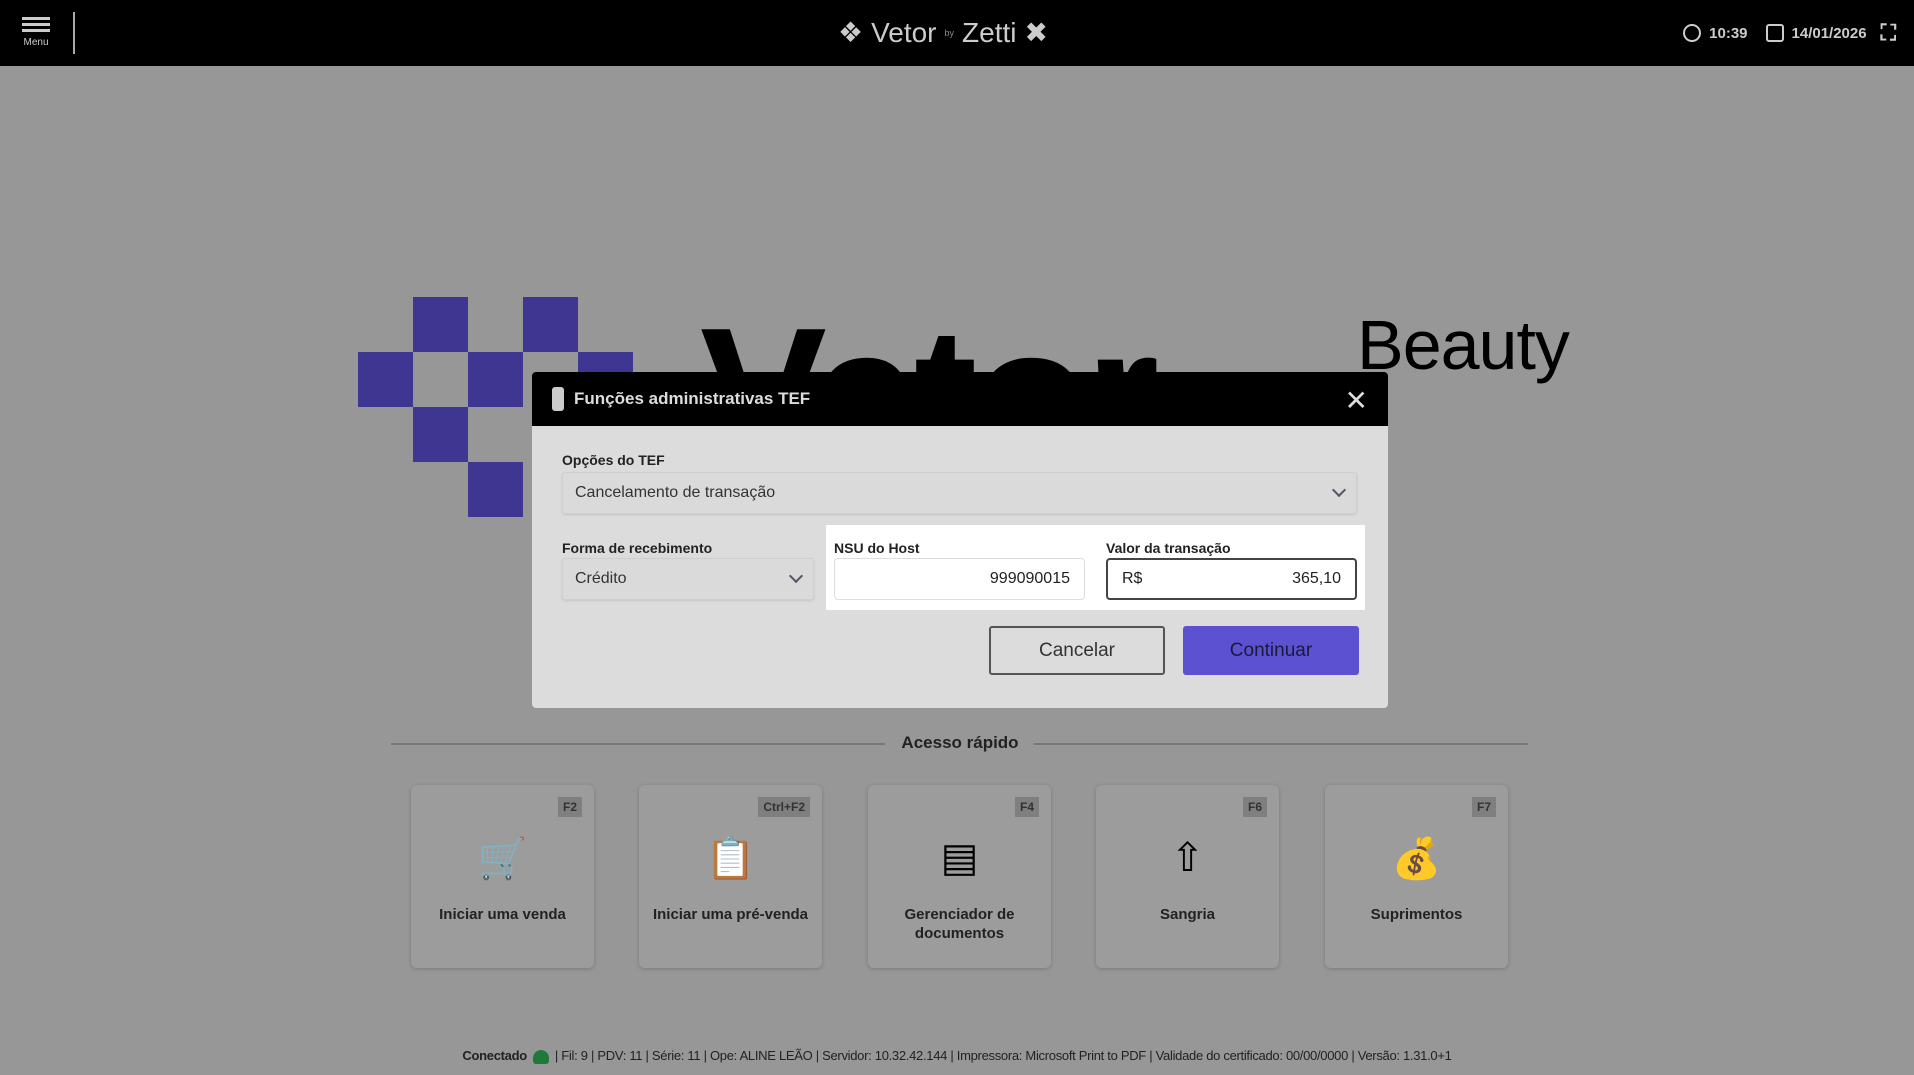  Describe the element at coordinates (1029, 578) in the screenshot. I see `nsu-value: 999090015` at that location.